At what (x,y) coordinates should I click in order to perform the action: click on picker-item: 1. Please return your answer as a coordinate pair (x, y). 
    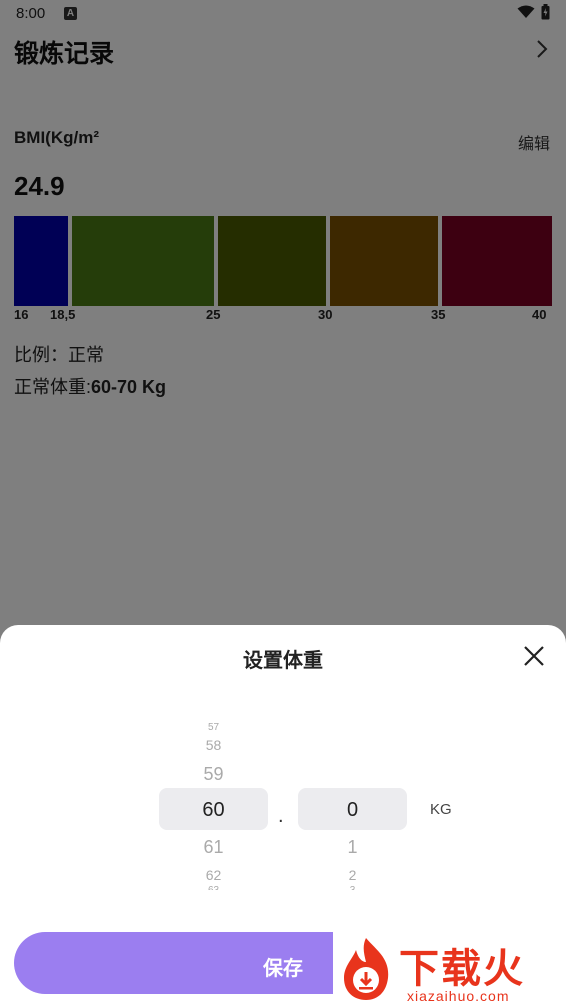
    Looking at the image, I should click on (352, 847).